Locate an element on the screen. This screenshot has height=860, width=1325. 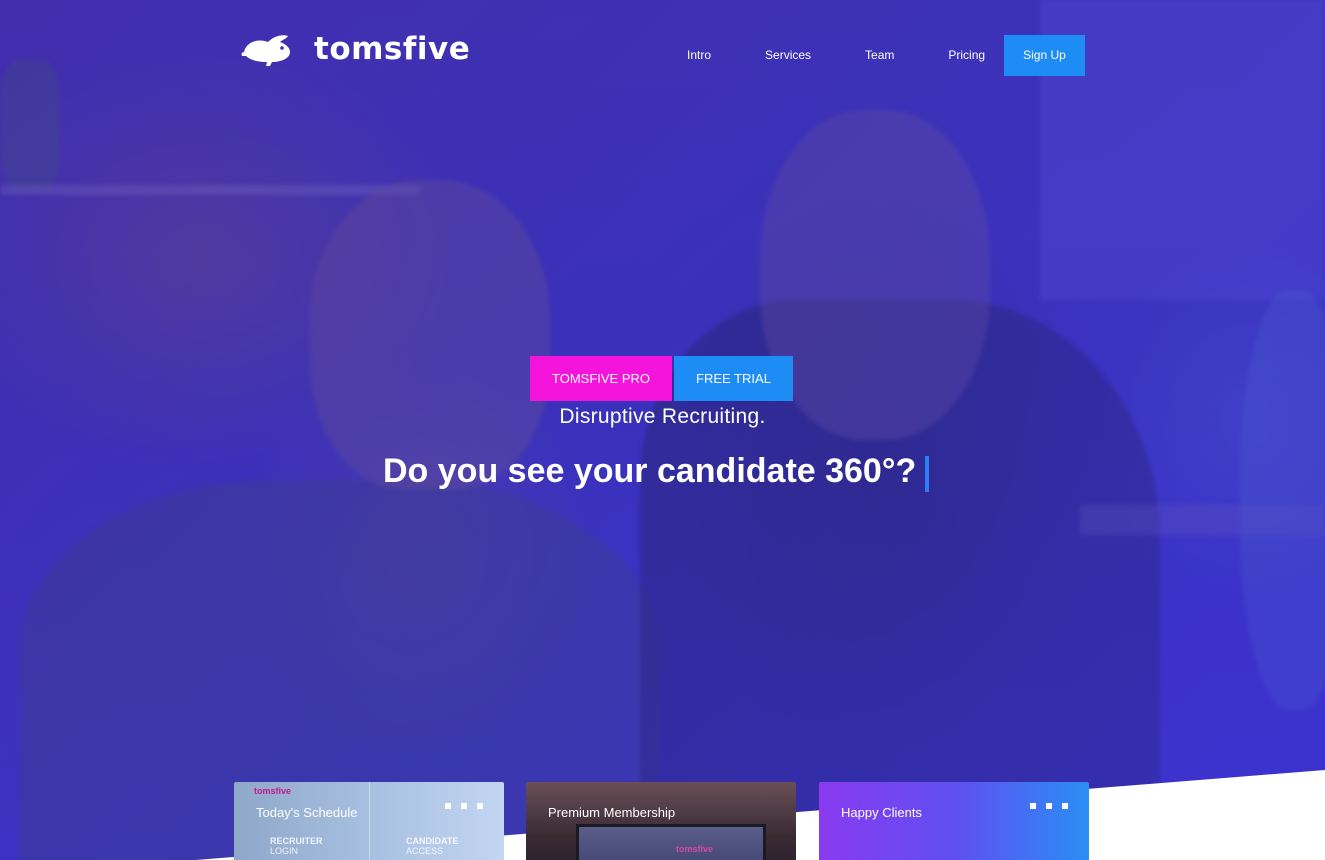
brand-logo: tomsfive is located at coordinates (355, 49).